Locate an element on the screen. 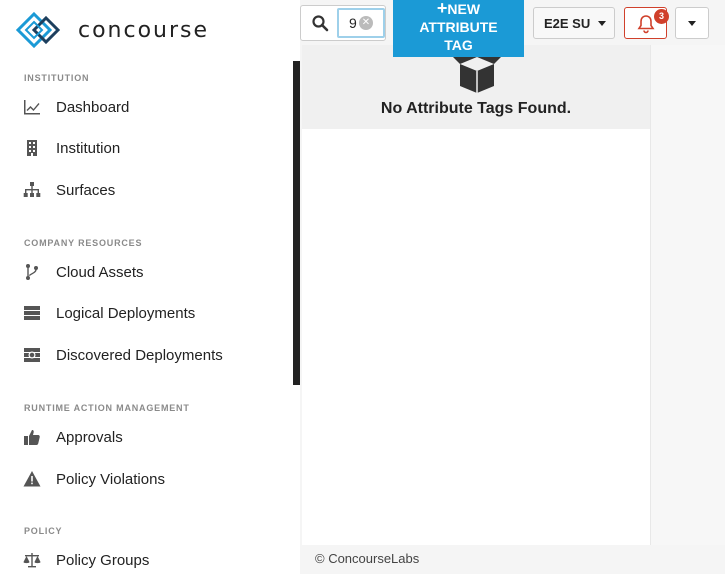 Image resolution: width=725 pixels, height=574 pixels. code-branch-icon is located at coordinates (32, 272).